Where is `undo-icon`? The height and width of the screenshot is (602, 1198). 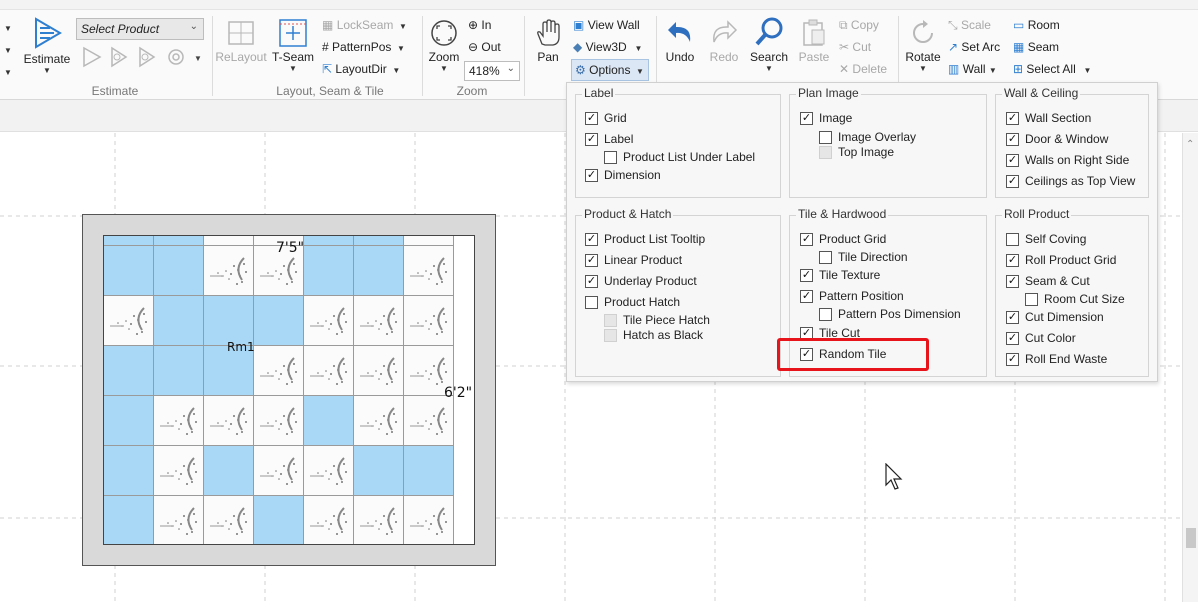 undo-icon is located at coordinates (679, 32).